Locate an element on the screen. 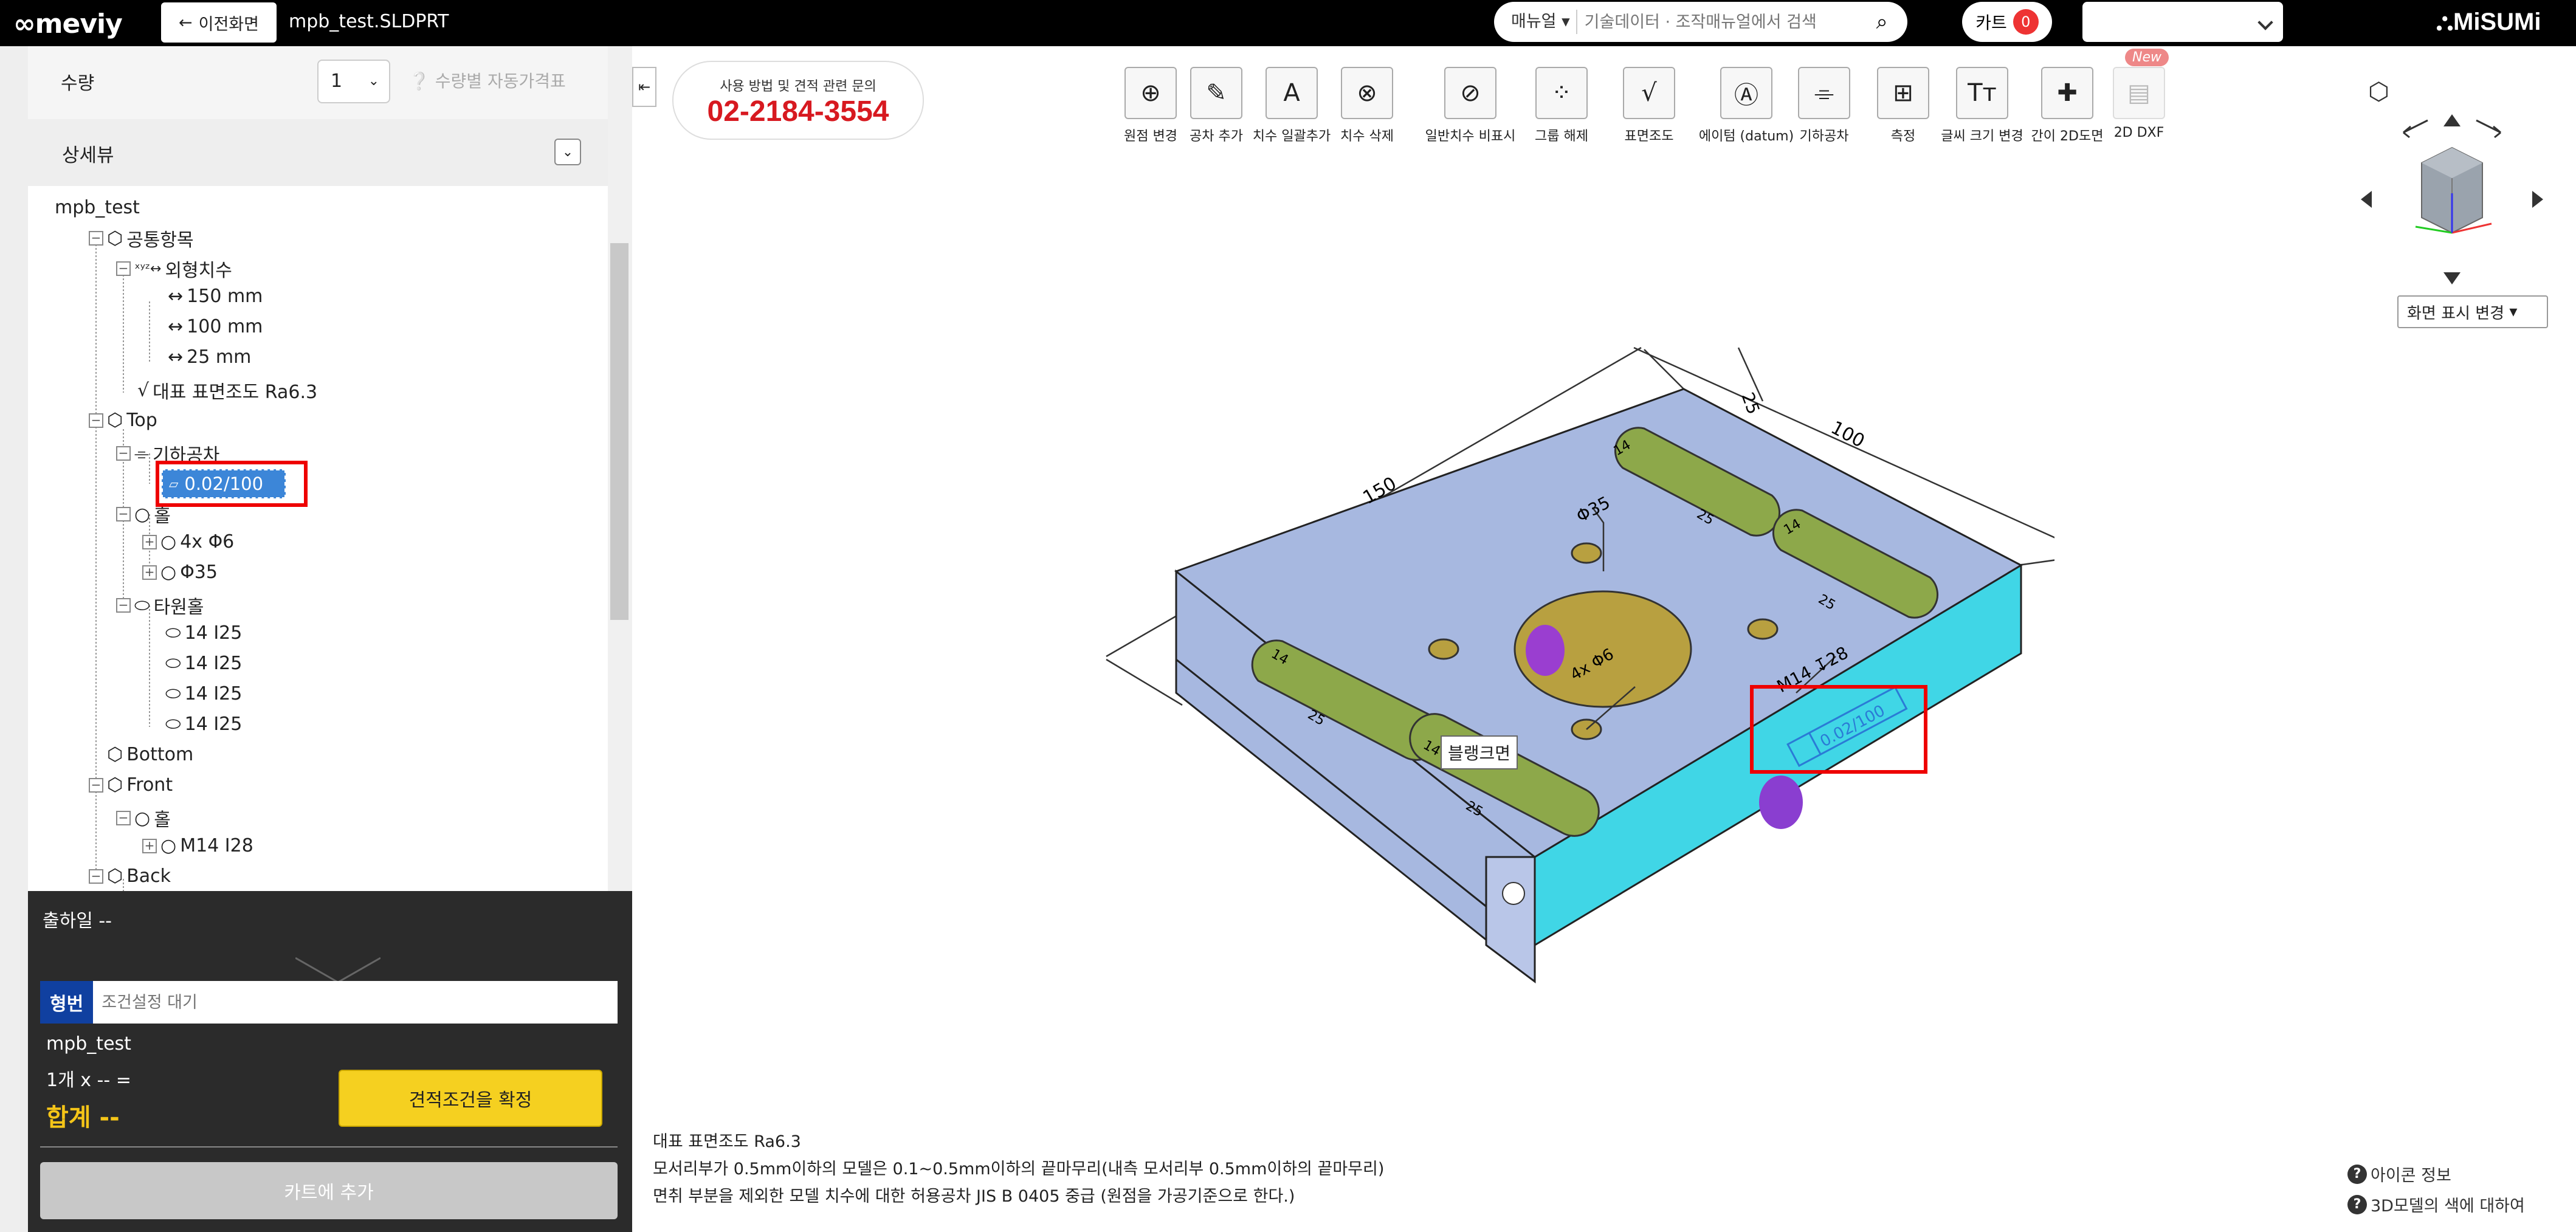 This screenshot has width=2576, height=1232. part-name: mpb_test is located at coordinates (88, 1044).